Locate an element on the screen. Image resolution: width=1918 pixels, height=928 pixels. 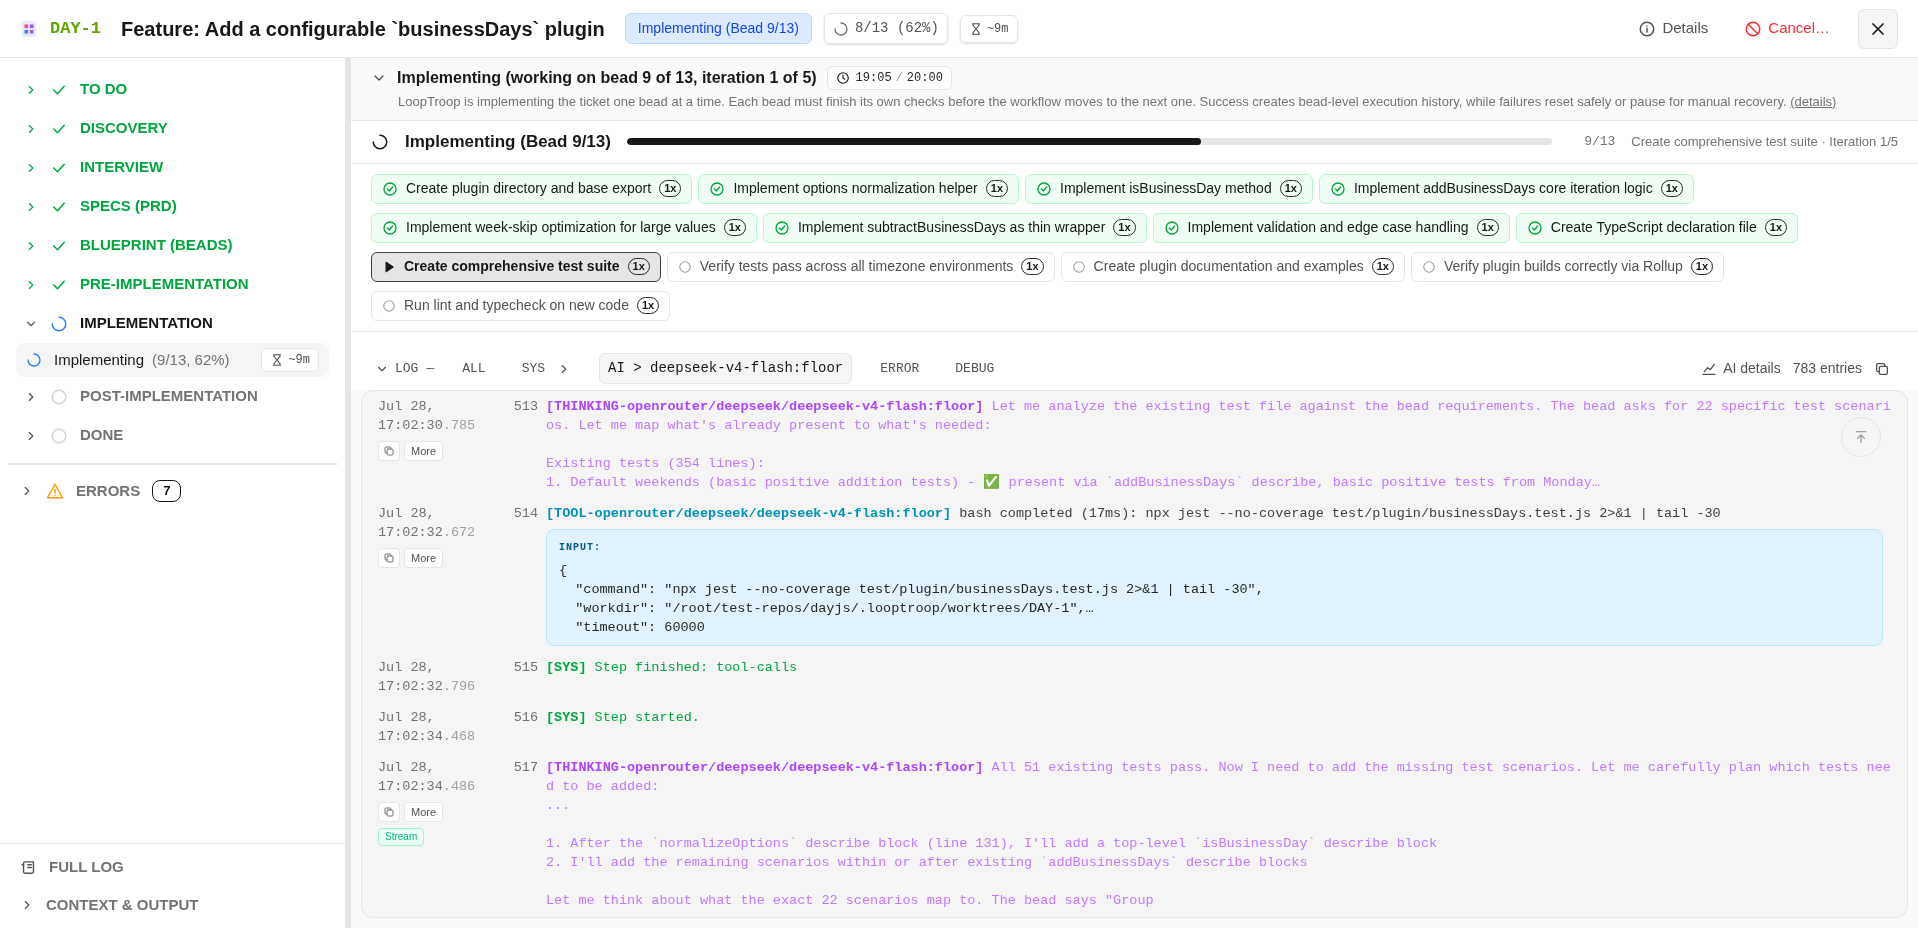
bead-chip: Implement isBusinessDay method 1x is located at coordinates (1169, 188).